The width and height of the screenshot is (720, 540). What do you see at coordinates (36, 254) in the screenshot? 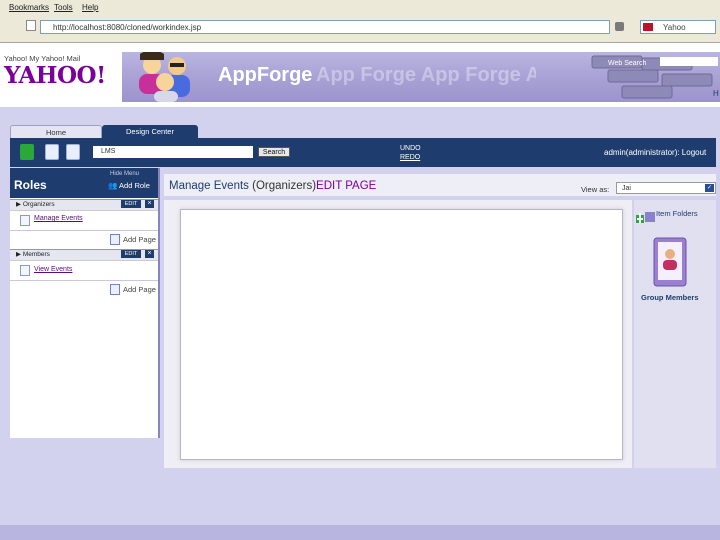
I see `group-name: Members` at bounding box center [36, 254].